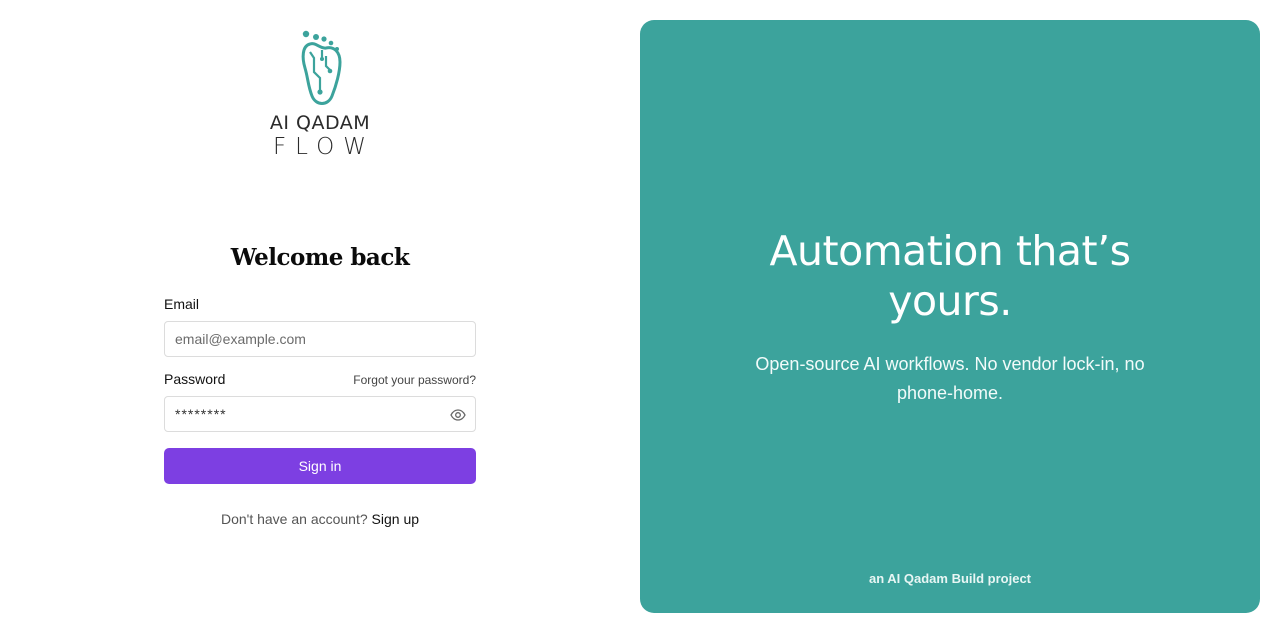 The image size is (1280, 633). What do you see at coordinates (950, 301) in the screenshot?
I see `headline-line-2: yours.` at bounding box center [950, 301].